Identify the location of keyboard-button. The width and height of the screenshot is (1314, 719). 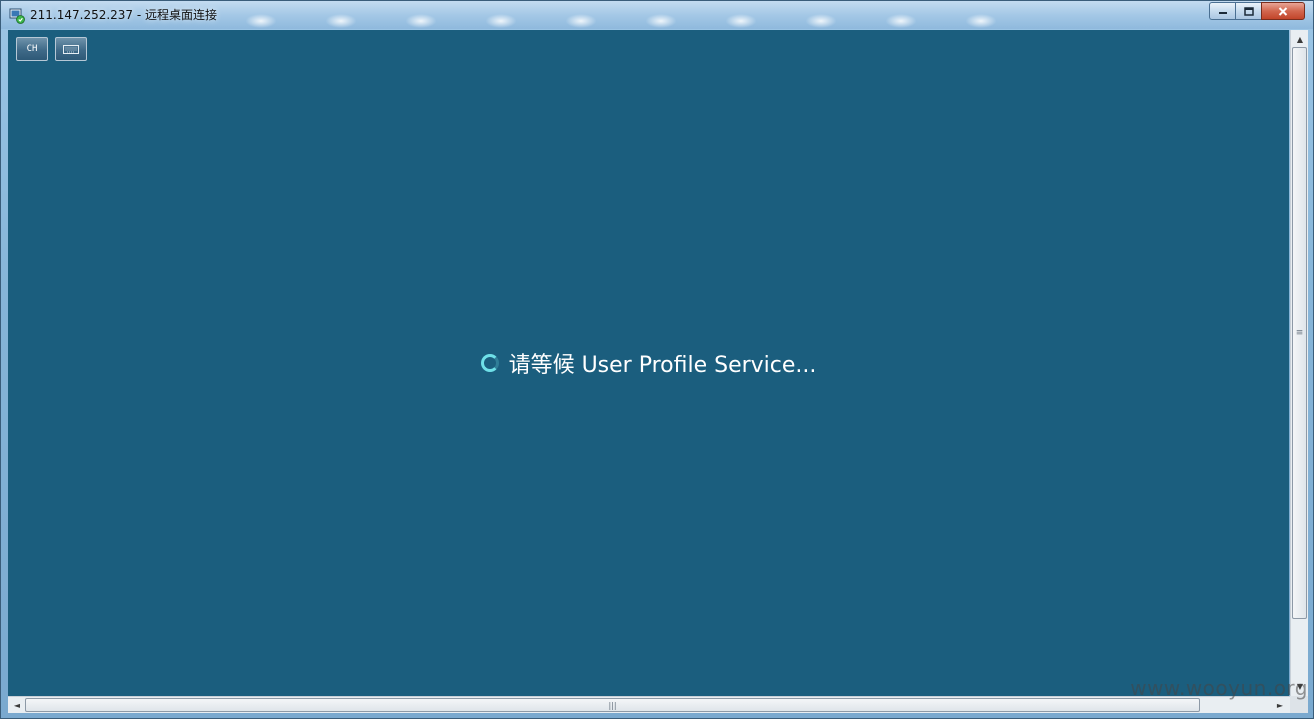
(71, 49).